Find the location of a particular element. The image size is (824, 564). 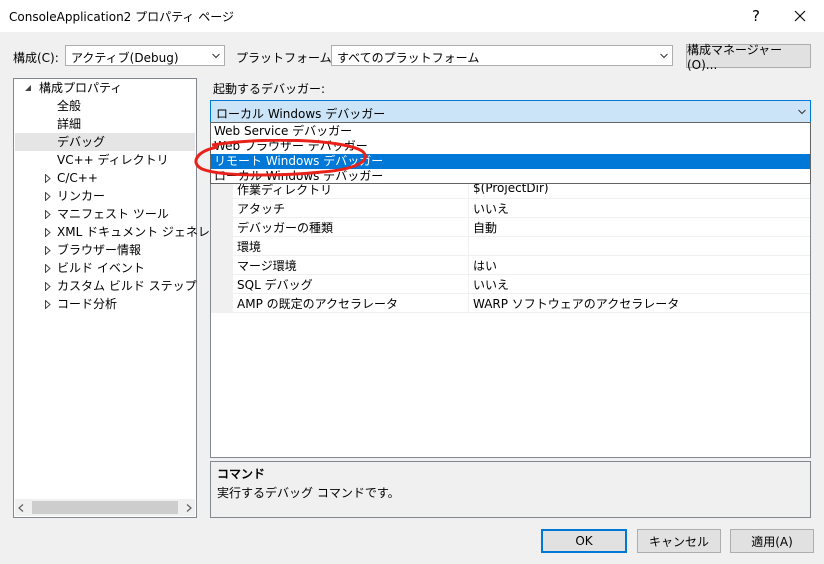

tree-item: ブラウザー情報 is located at coordinates (105, 250).